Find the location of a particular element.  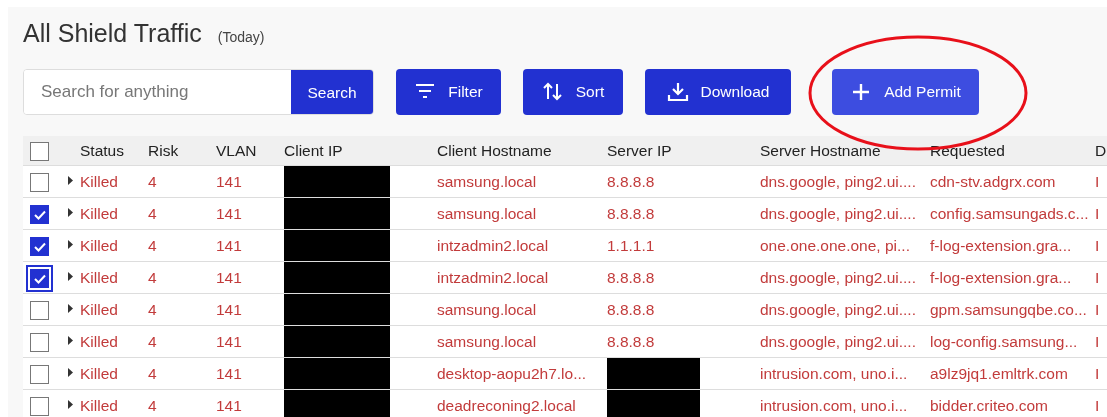

search-button: Search is located at coordinates (332, 91).